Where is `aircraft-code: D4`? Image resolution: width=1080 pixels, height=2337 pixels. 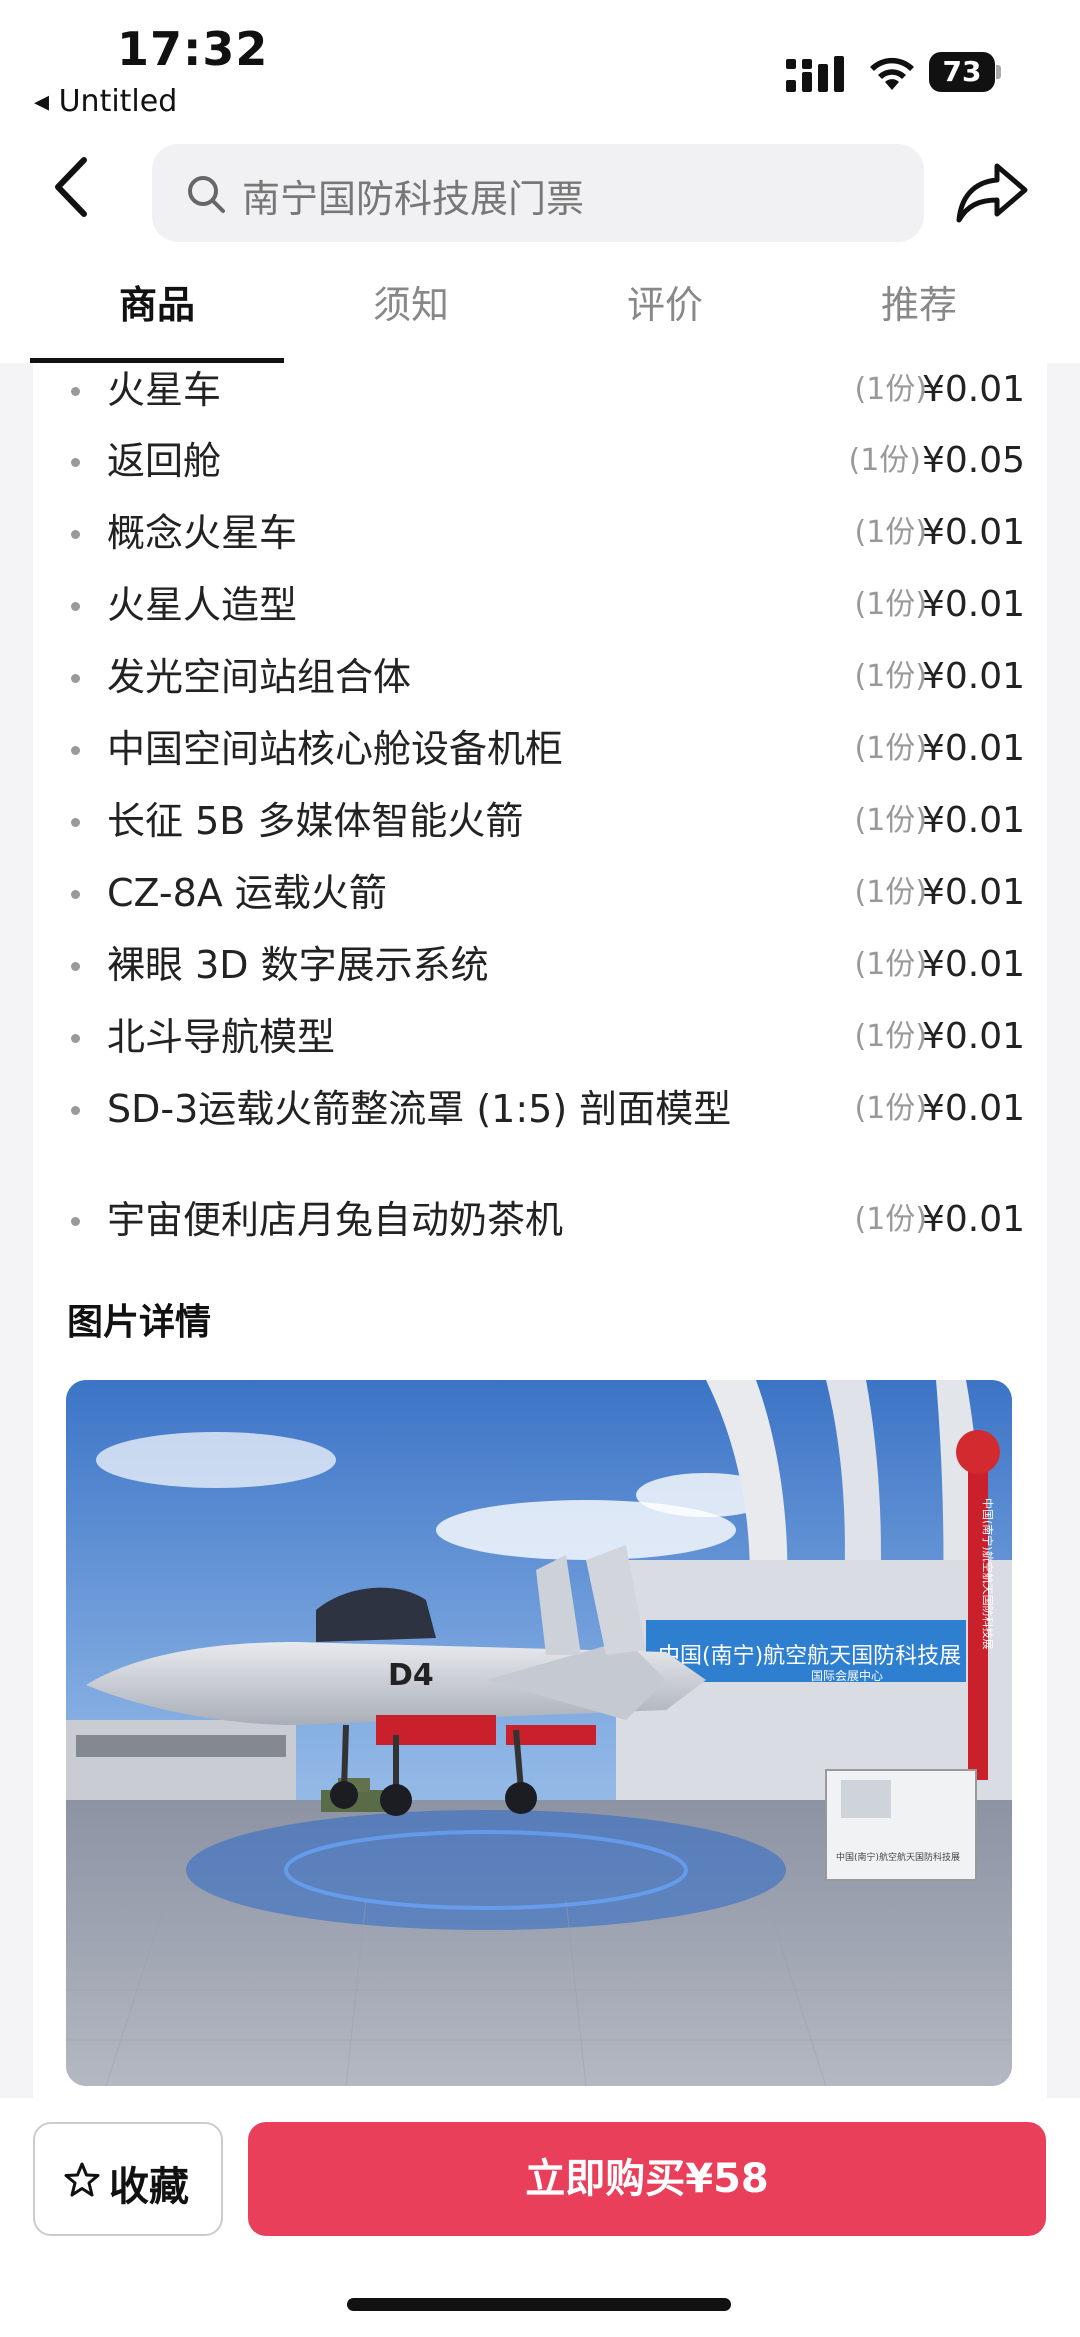 aircraft-code: D4 is located at coordinates (411, 1675).